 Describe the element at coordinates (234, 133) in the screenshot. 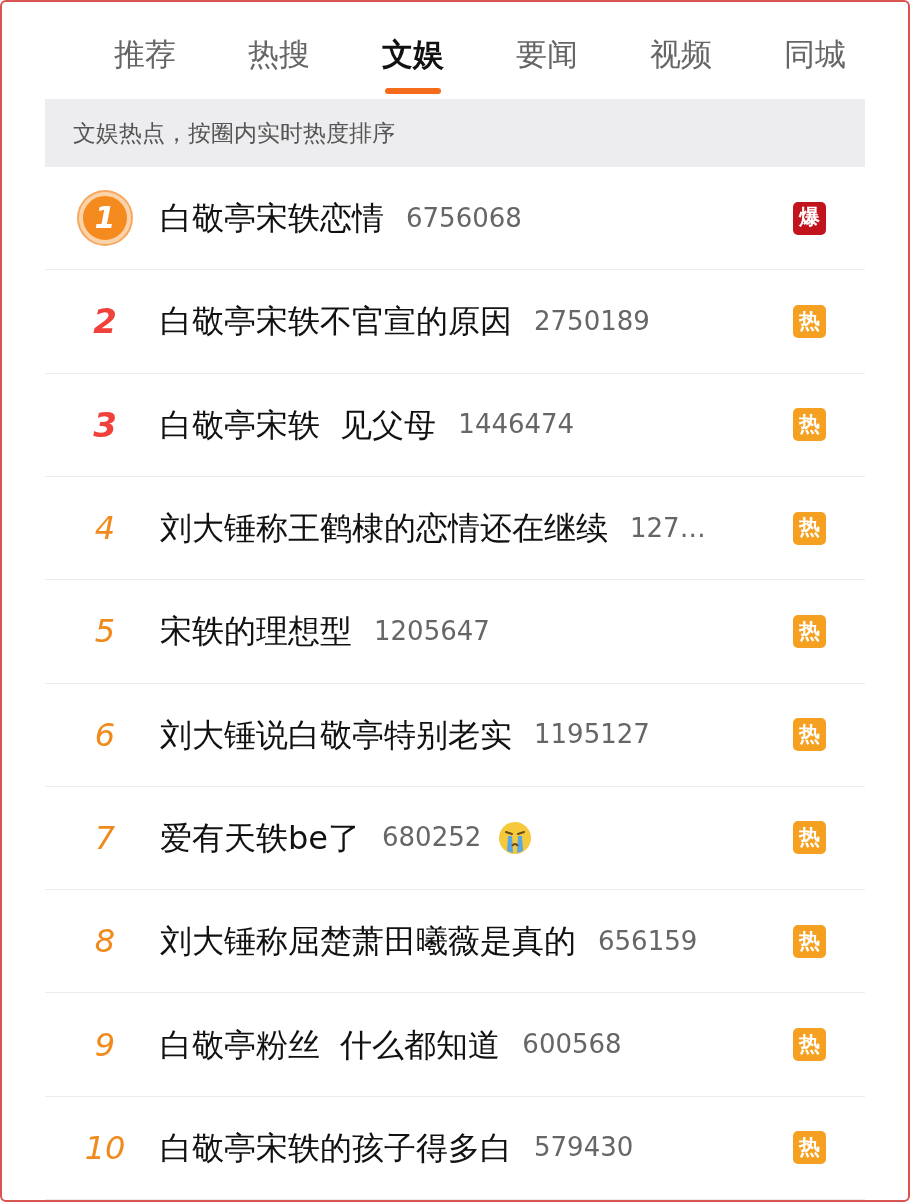

I see `notice-text: 文娱热点，按圈内实时热度排序` at that location.